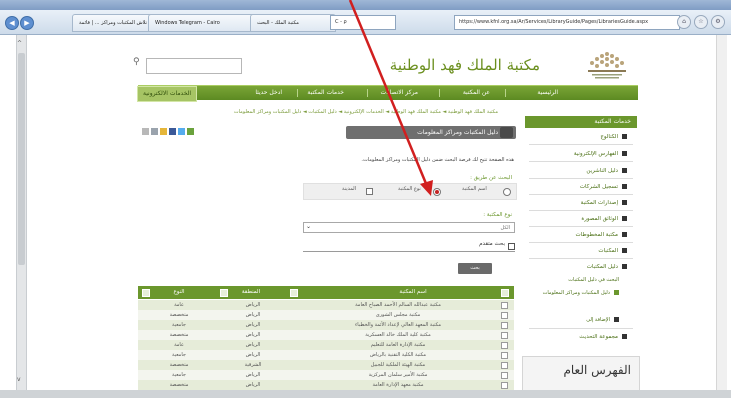 This screenshot has height=398, width=731. What do you see at coordinates (172, 131) in the screenshot?
I see `facebook-icon` at bounding box center [172, 131].